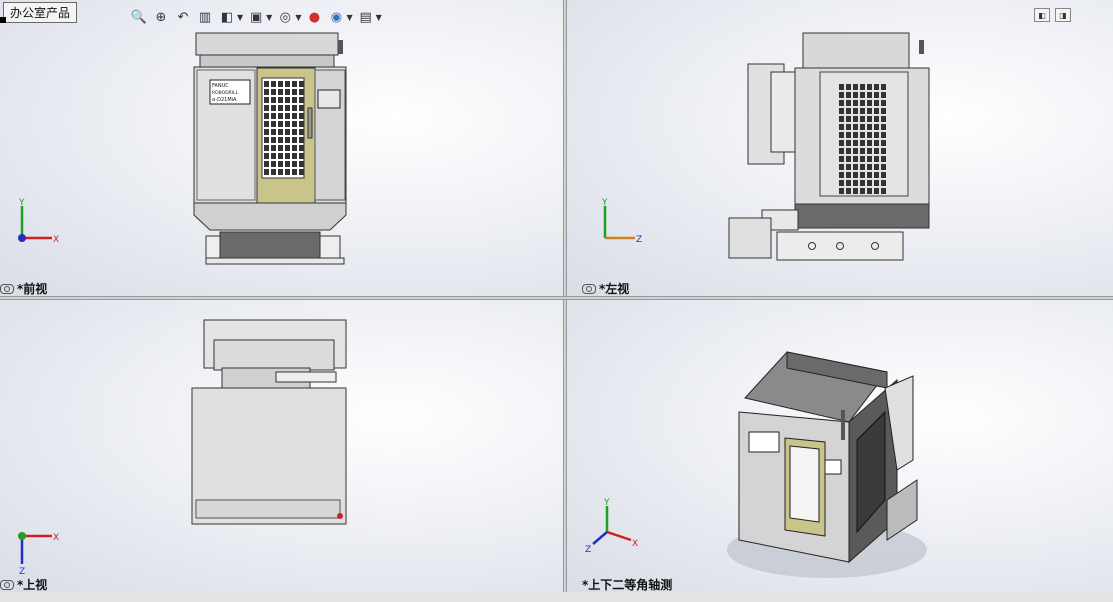 The width and height of the screenshot is (1113, 602). I want to click on display-style-dropdown-icon: ▼, so click(269, 17).